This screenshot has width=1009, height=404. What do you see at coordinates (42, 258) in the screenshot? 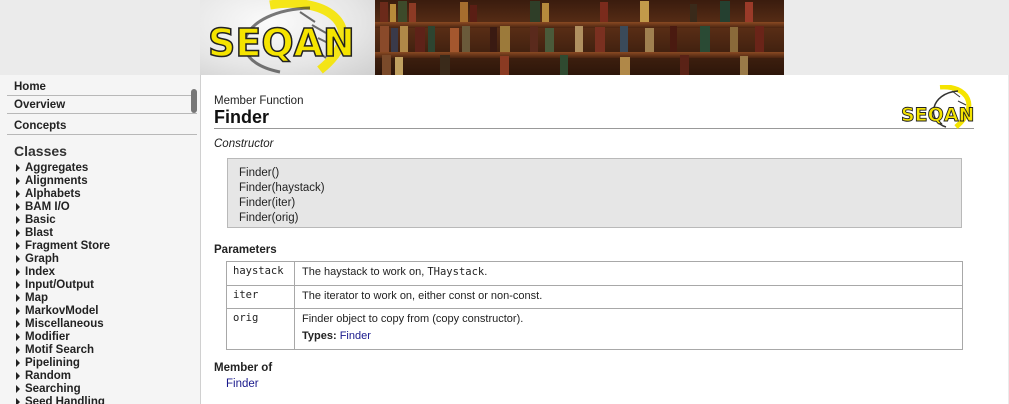
I see `sidebar-class-label: Graph` at bounding box center [42, 258].